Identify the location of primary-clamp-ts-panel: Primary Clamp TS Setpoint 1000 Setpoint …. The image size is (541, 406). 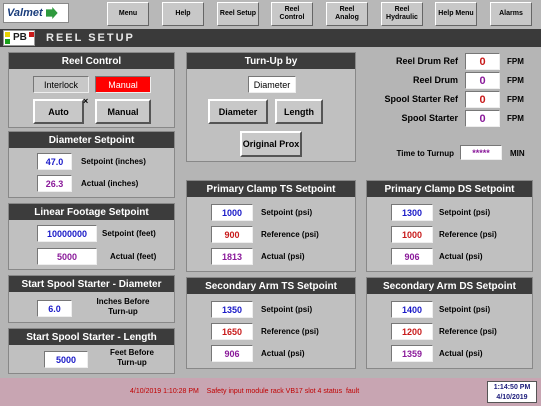
(271, 226).